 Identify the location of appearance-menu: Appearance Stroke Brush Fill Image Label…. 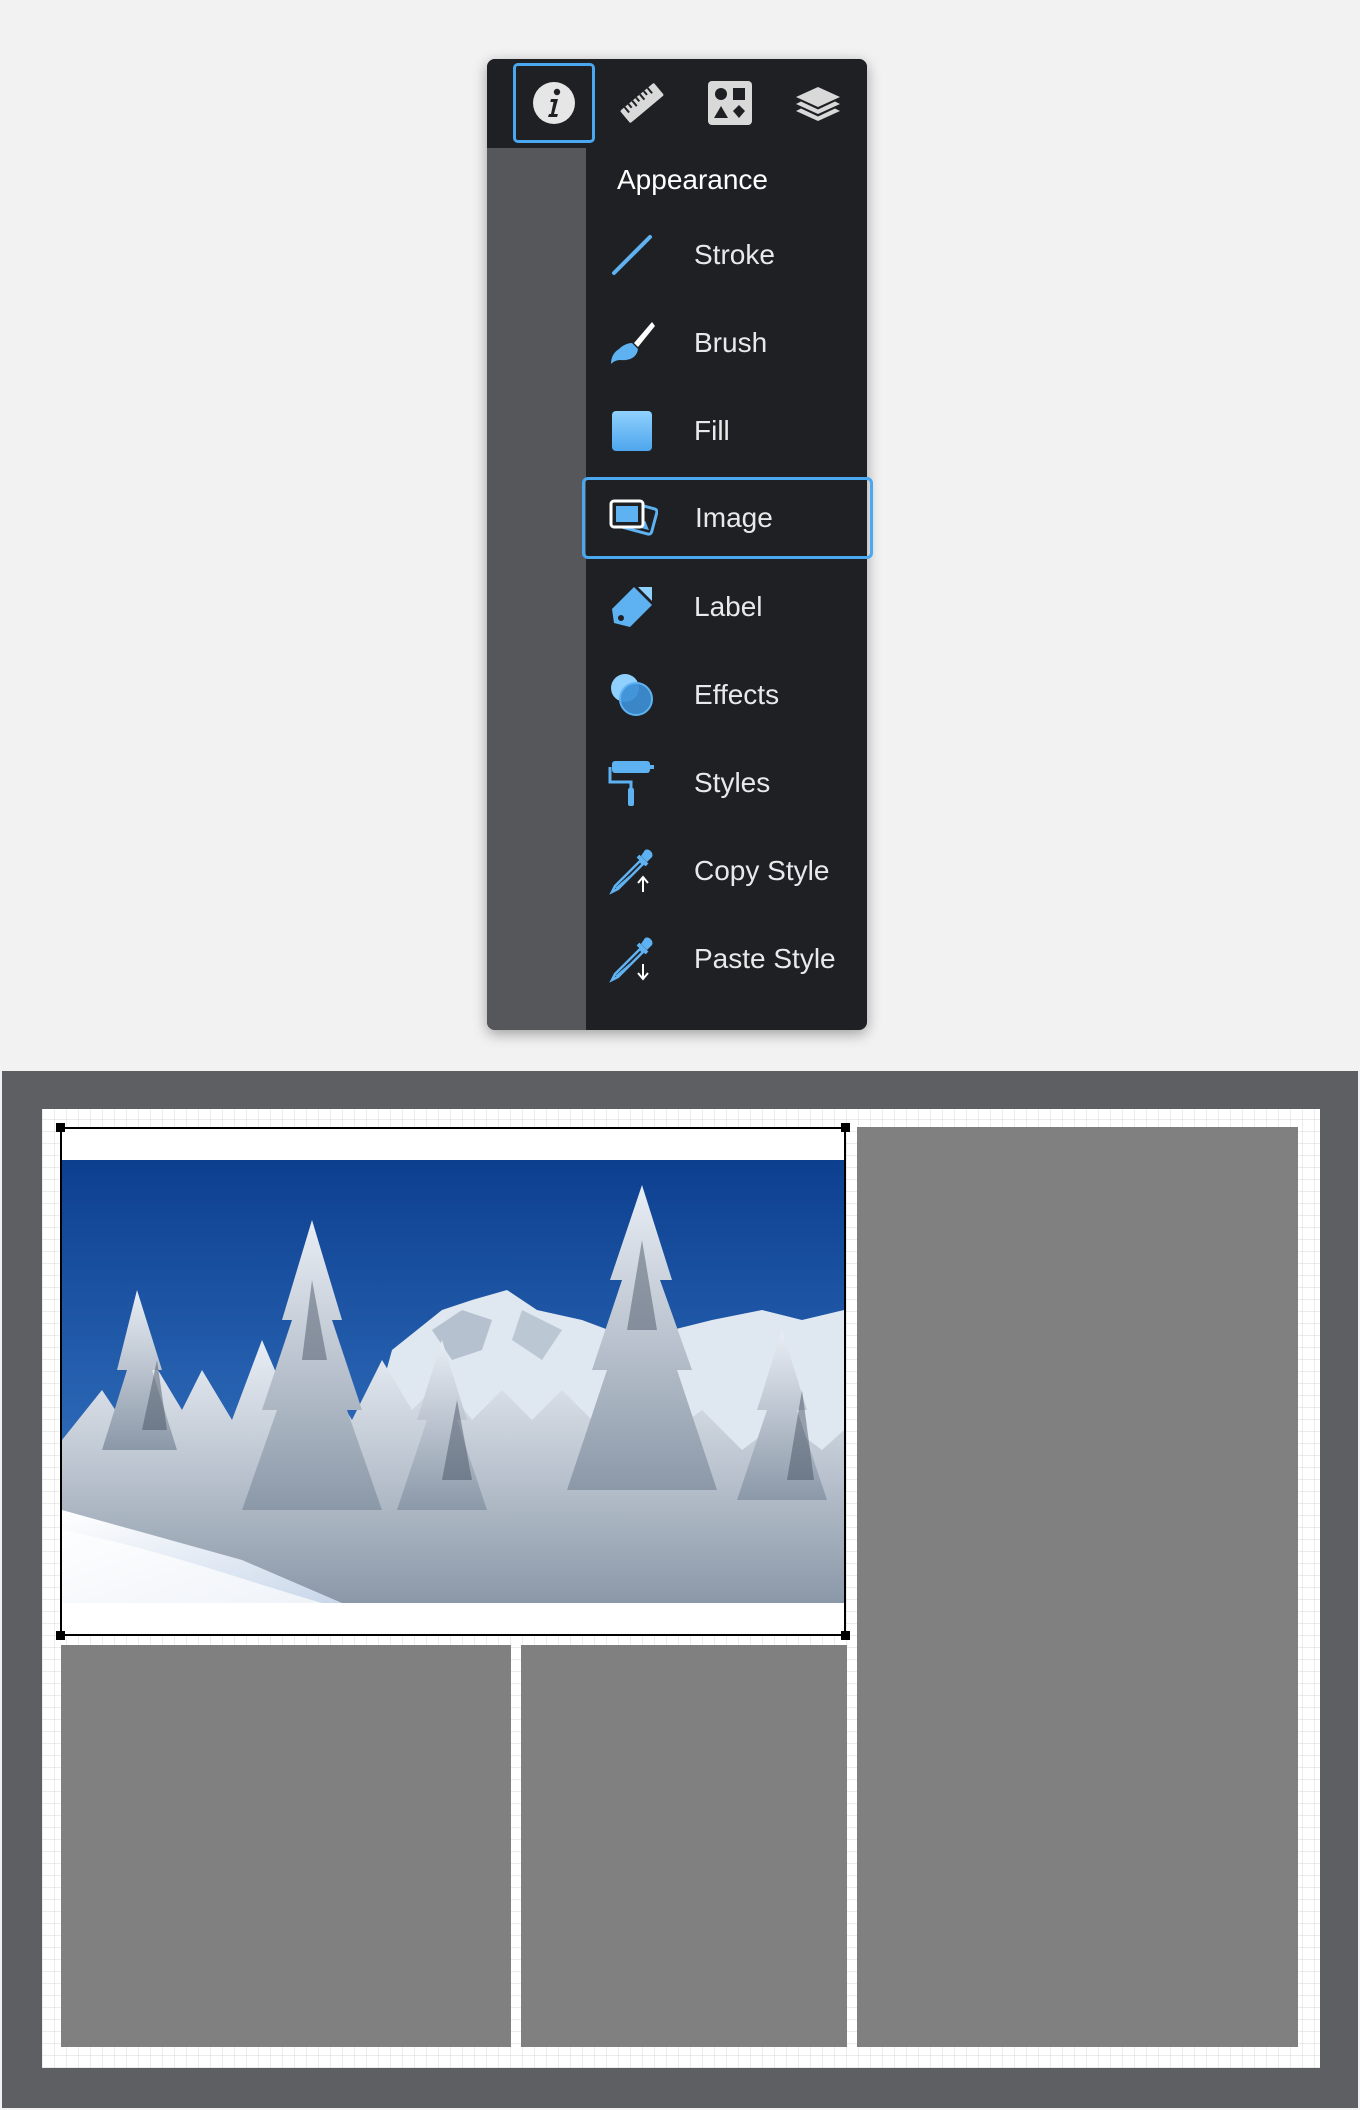
(680, 544).